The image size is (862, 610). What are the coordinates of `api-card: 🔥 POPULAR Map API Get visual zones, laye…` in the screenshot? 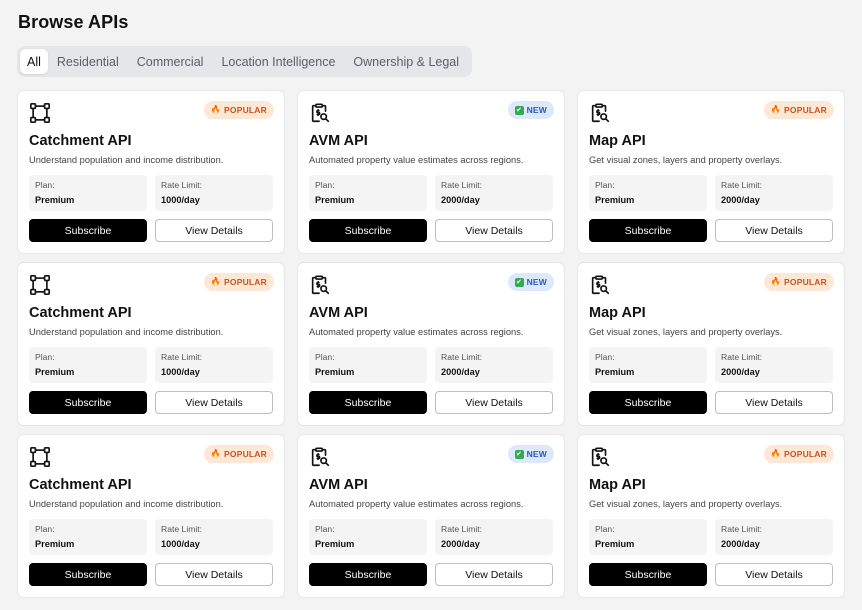 It's located at (711, 344).